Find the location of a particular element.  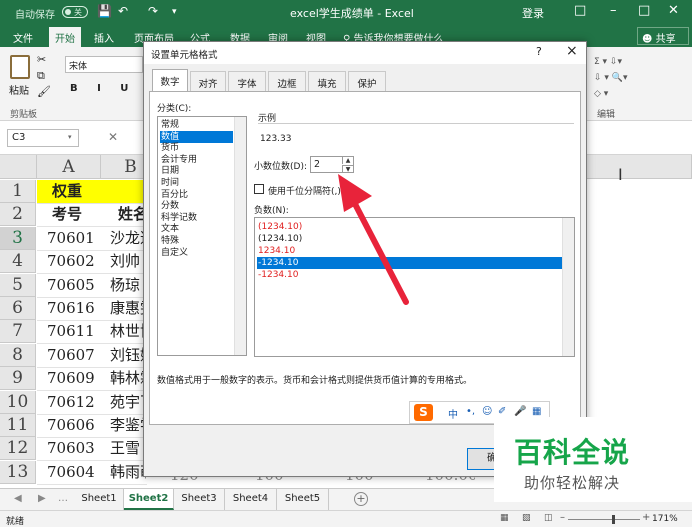

zoom-out-icon: – is located at coordinates (562, 517).